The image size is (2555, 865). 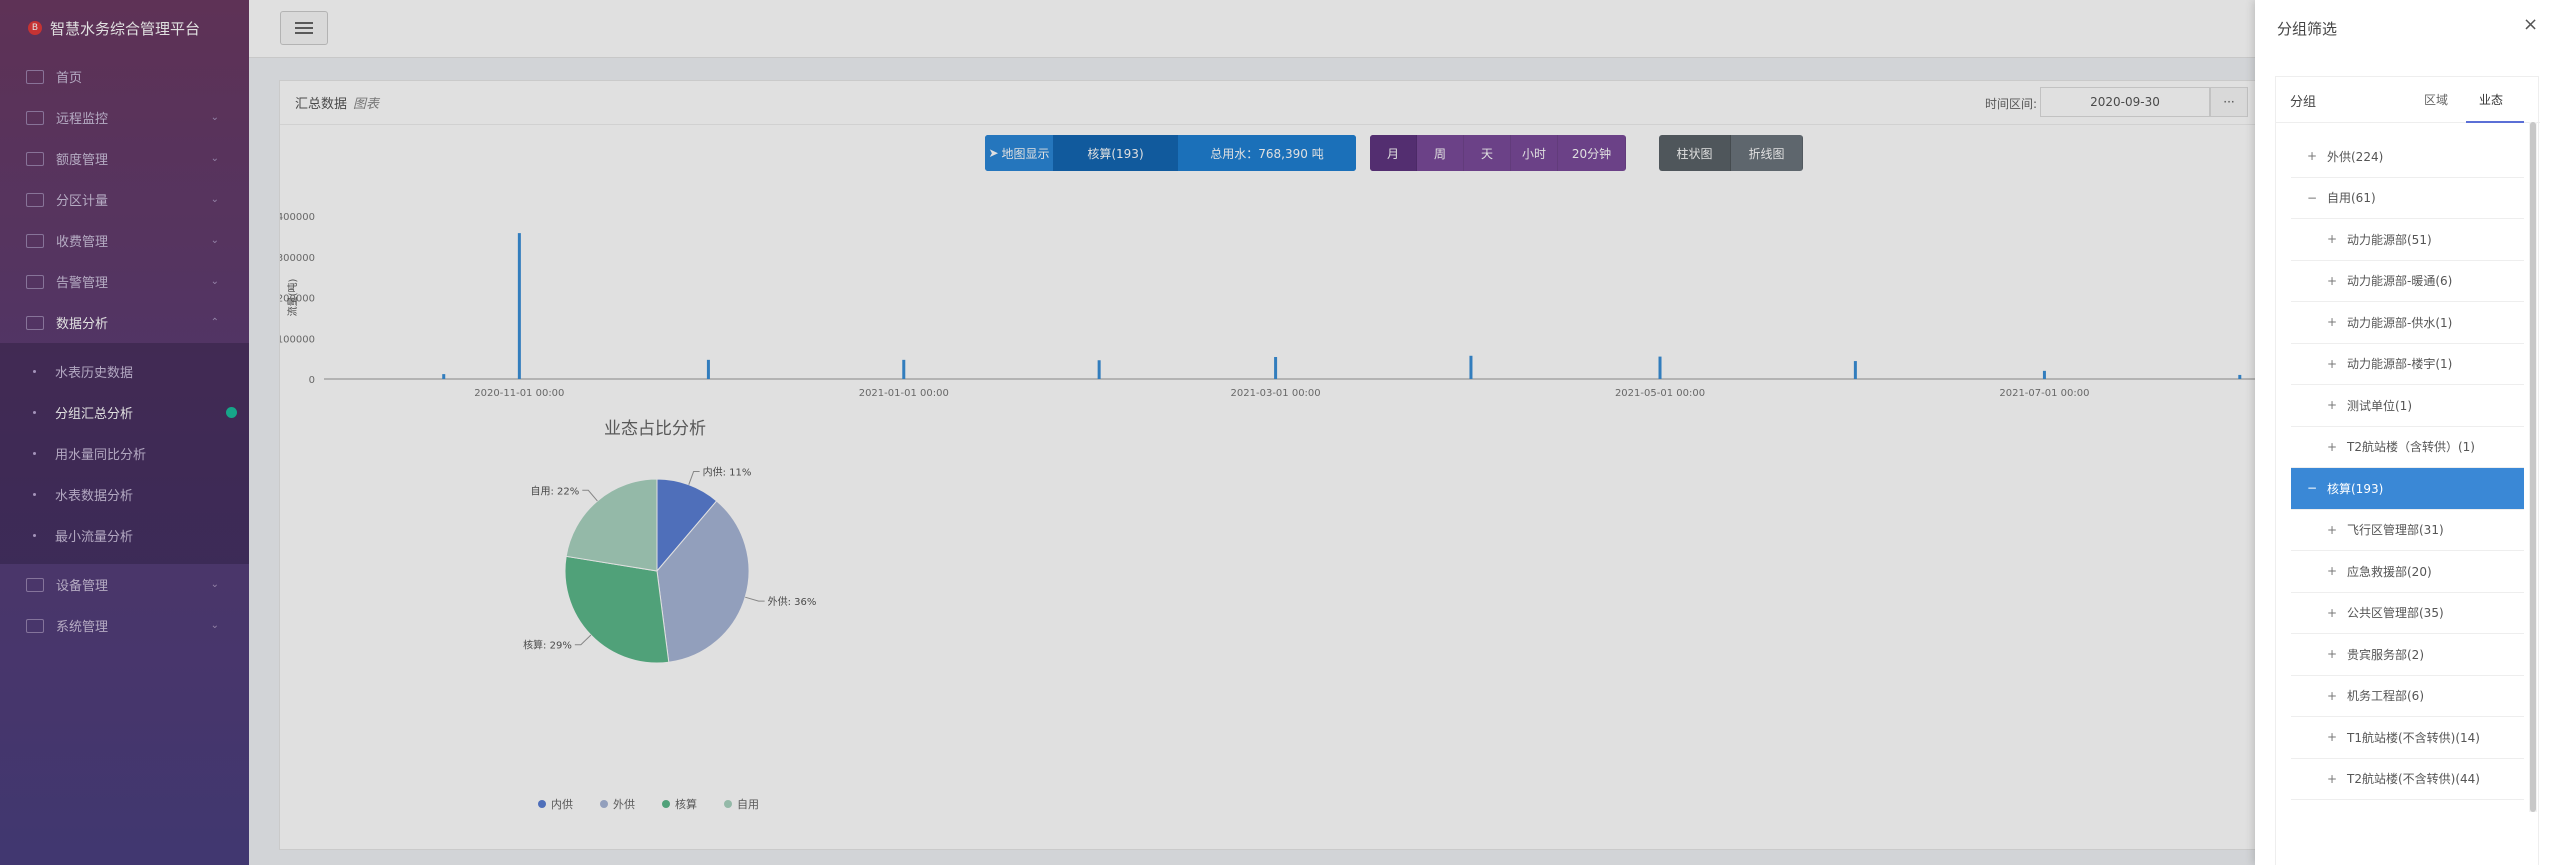 I want to click on tree-node: + T2航站楼（含转供）(1), so click(x=2407, y=447).